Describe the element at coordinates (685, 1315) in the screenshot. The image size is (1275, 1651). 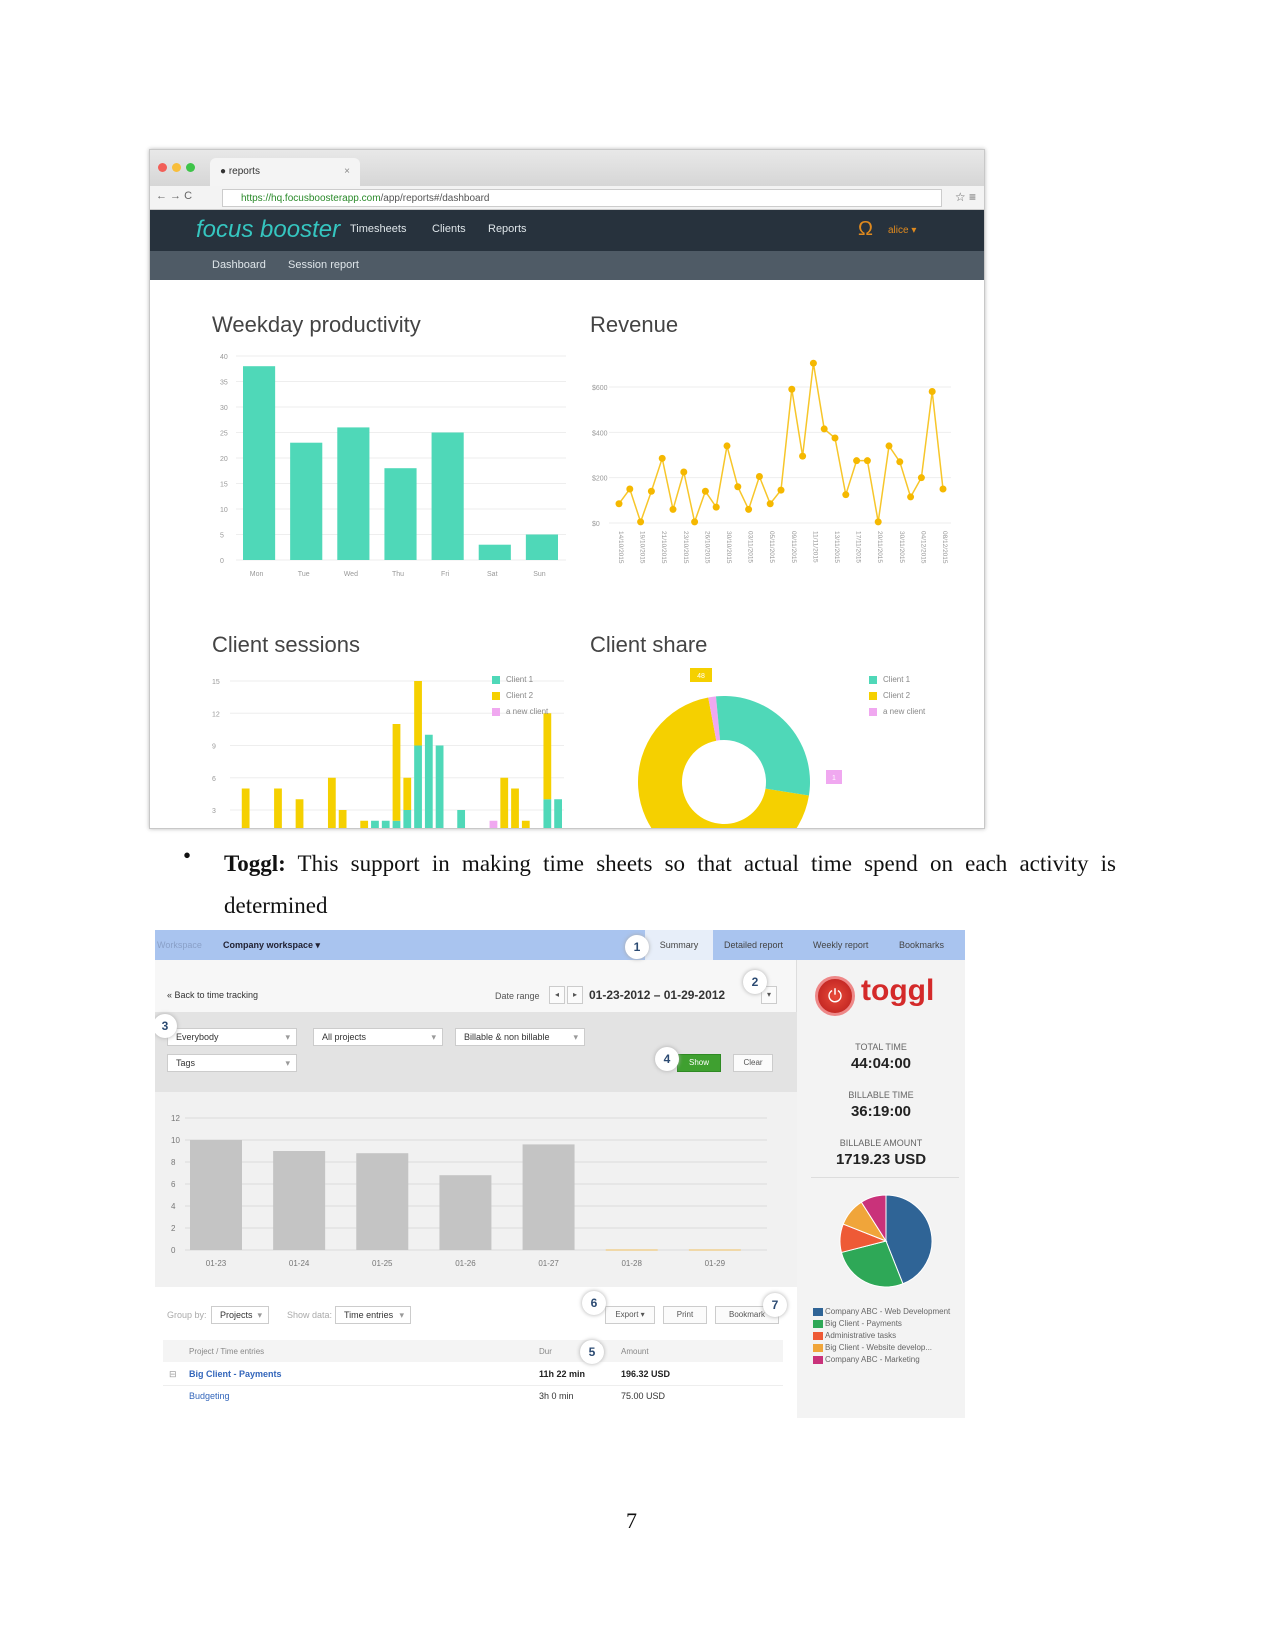
I see `print-button: Print` at that location.